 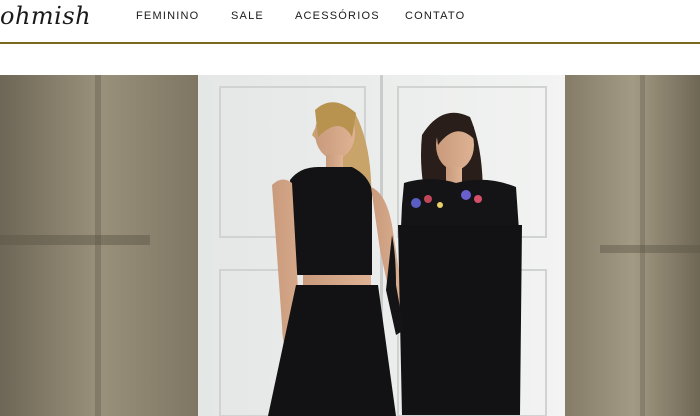 What do you see at coordinates (435, 16) in the screenshot?
I see `nav-item-contato: CONTATO` at bounding box center [435, 16].